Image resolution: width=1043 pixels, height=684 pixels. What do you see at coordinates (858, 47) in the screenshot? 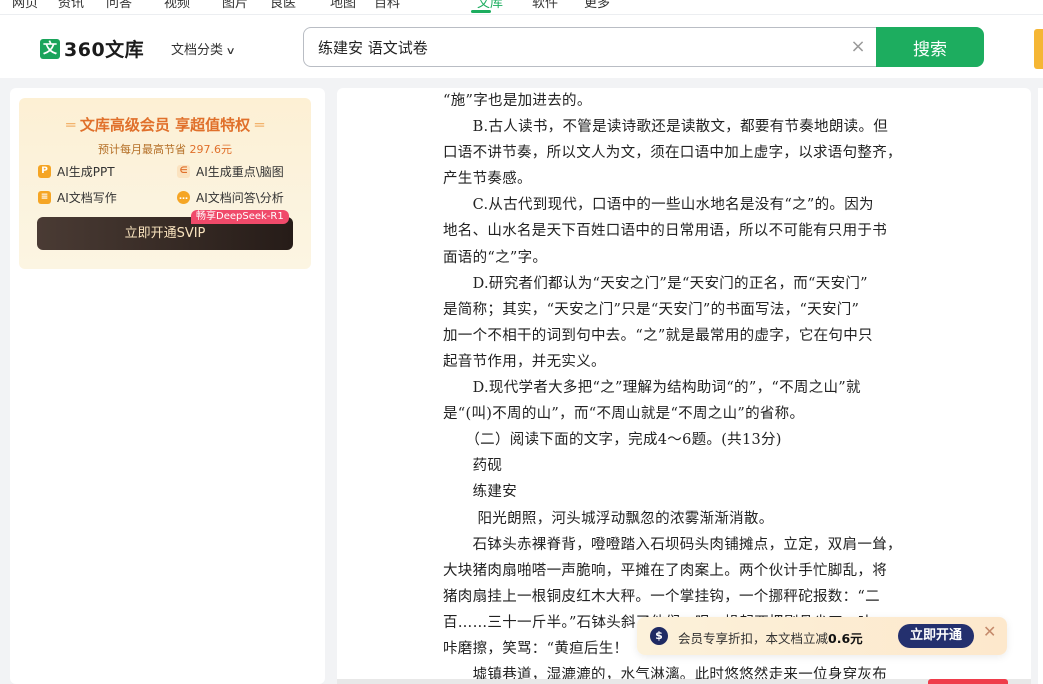
I see `clear-icon: ×` at bounding box center [858, 47].